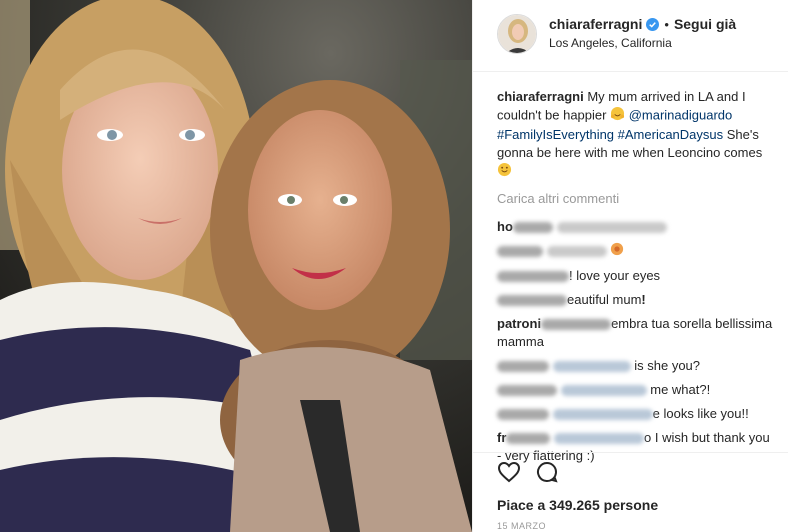 The image size is (788, 532). Describe the element at coordinates (635, 390) in the screenshot. I see `comment-row: me what?!` at that location.